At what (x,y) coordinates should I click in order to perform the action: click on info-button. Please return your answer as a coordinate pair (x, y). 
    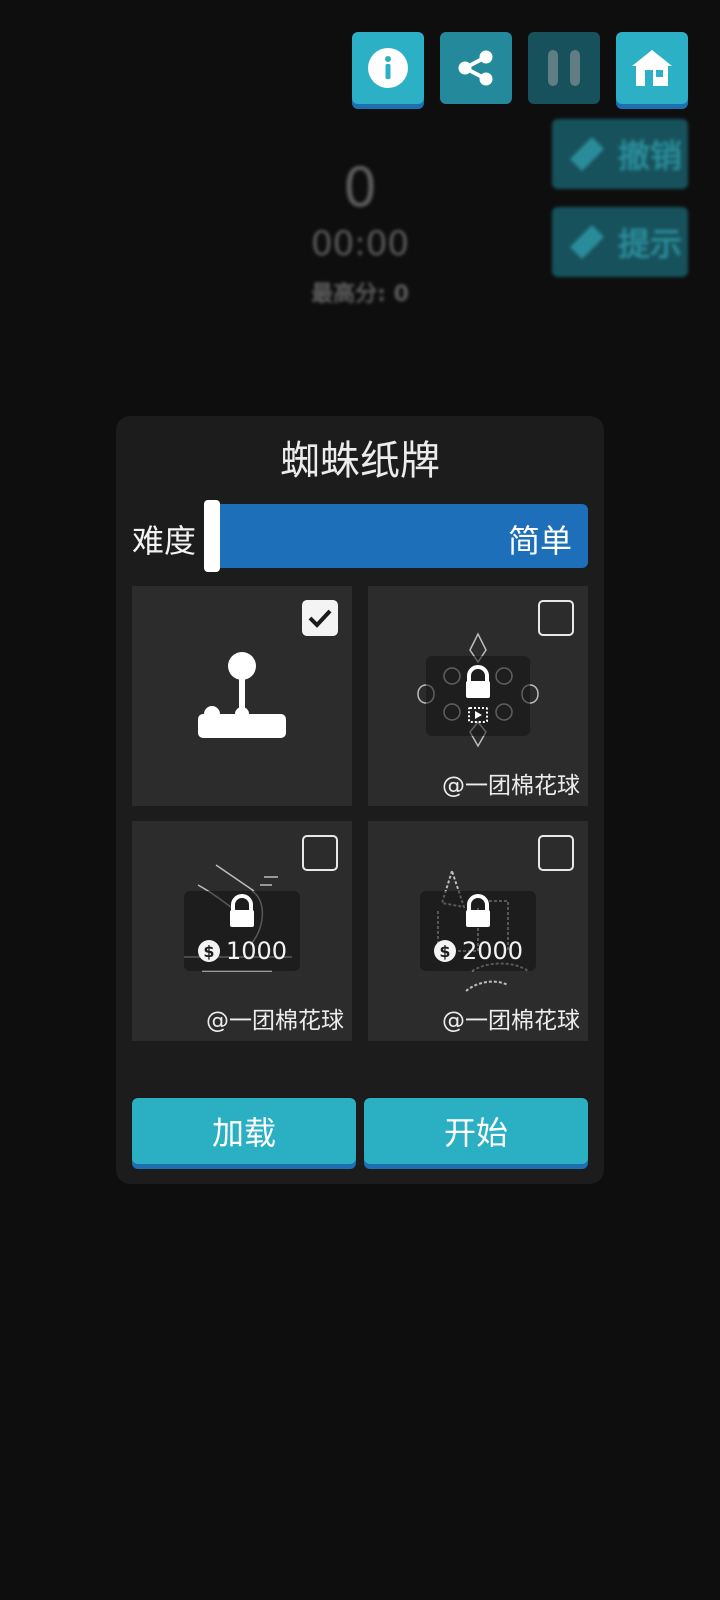
    Looking at the image, I should click on (388, 68).